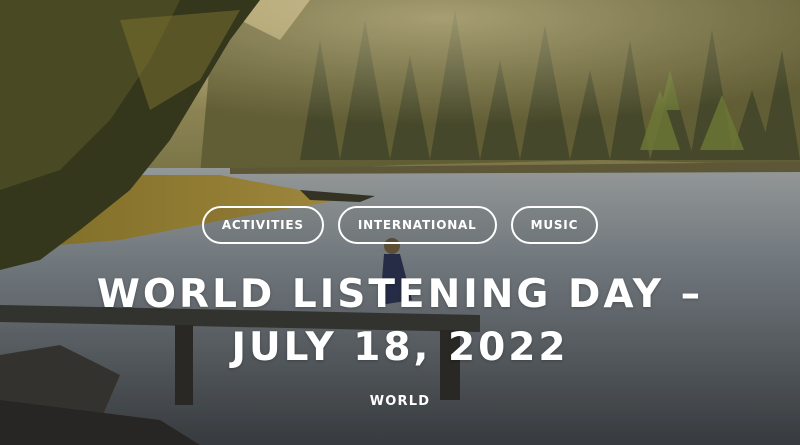 The height and width of the screenshot is (445, 800). What do you see at coordinates (400, 401) in the screenshot?
I see `article-category-link: WORLD` at bounding box center [400, 401].